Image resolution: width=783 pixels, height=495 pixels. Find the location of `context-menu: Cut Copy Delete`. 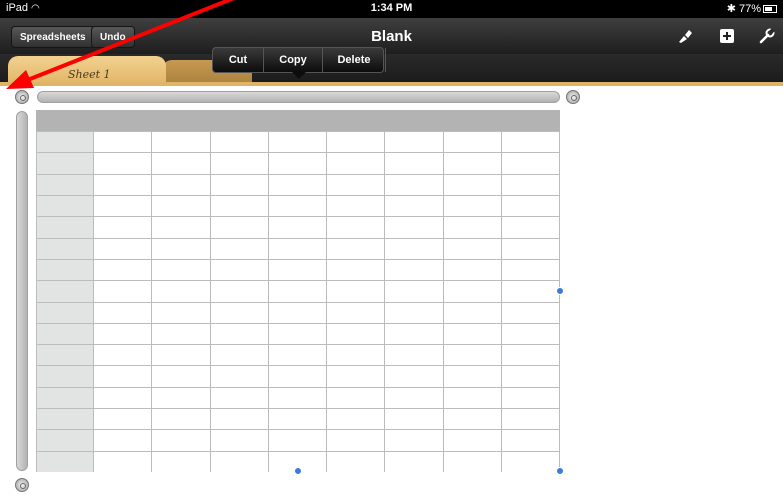

context-menu: Cut Copy Delete is located at coordinates (299, 63).